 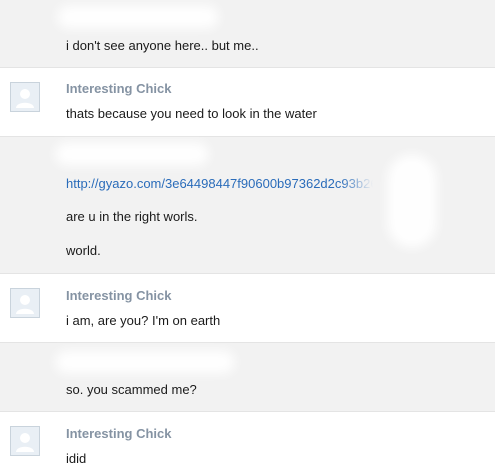 What do you see at coordinates (131, 389) in the screenshot?
I see `message-text: so. you scammed me?` at bounding box center [131, 389].